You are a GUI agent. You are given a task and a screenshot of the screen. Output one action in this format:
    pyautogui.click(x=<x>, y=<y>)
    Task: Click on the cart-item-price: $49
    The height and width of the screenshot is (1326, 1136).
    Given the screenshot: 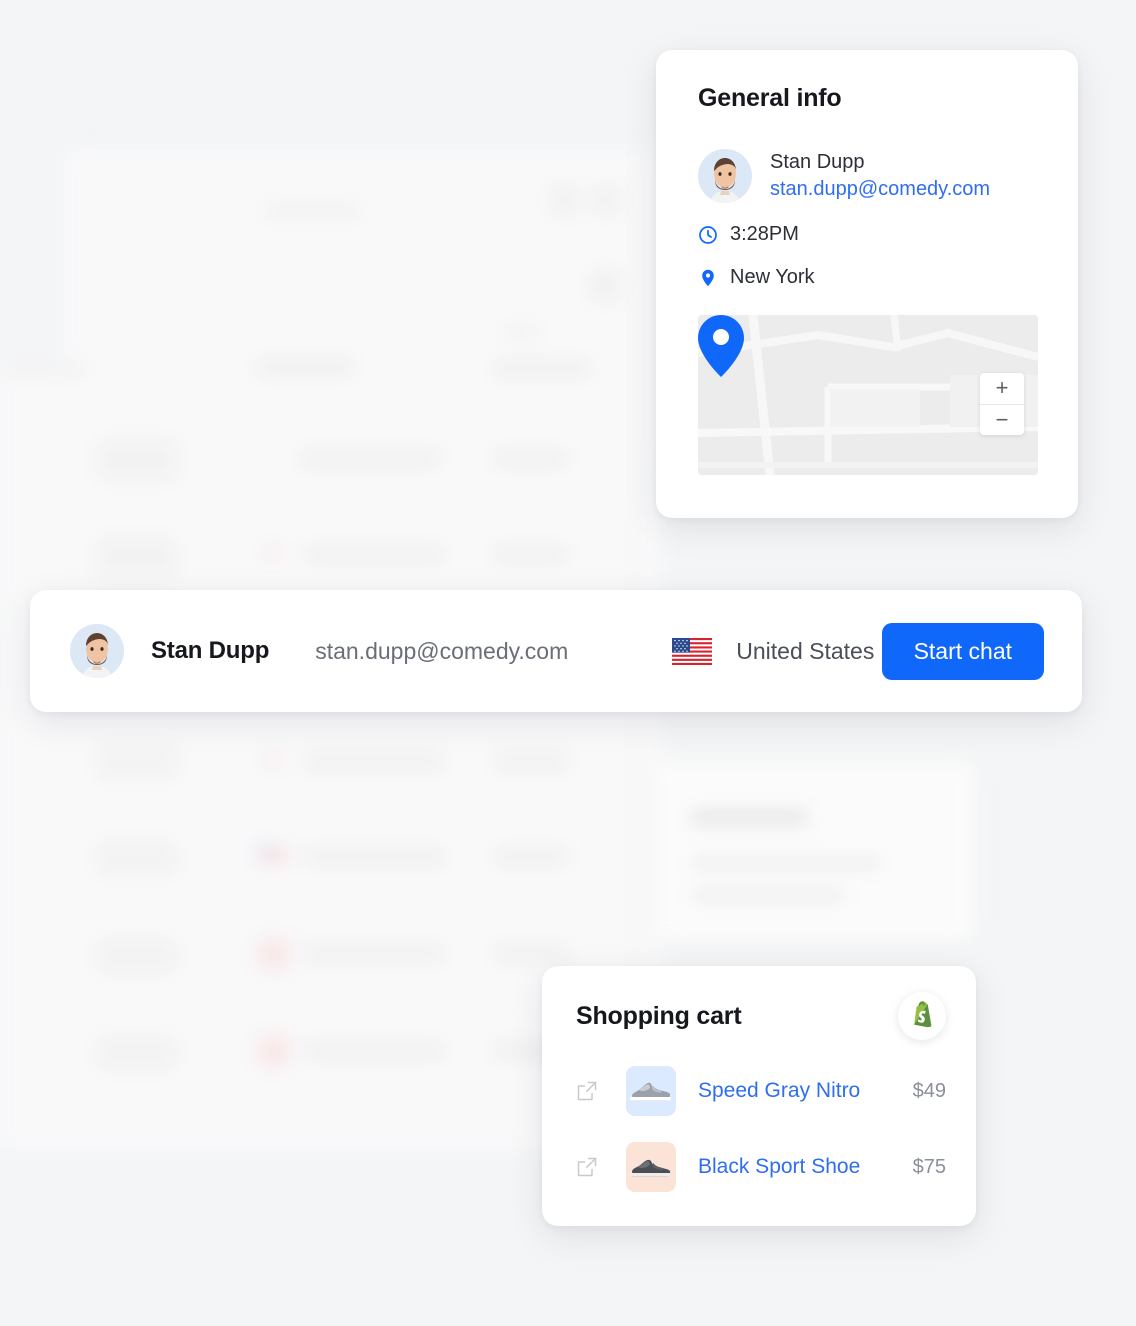 What is the action you would take?
    pyautogui.click(x=929, y=1090)
    